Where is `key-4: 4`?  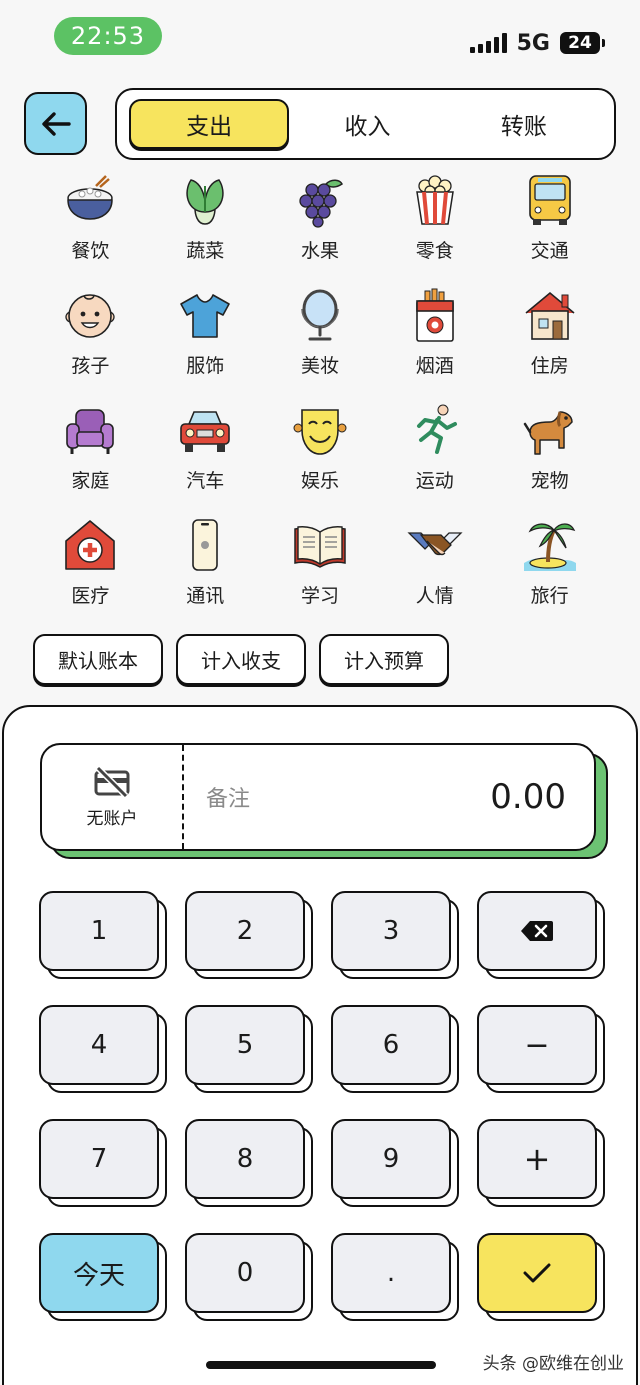 key-4: 4 is located at coordinates (103, 1049).